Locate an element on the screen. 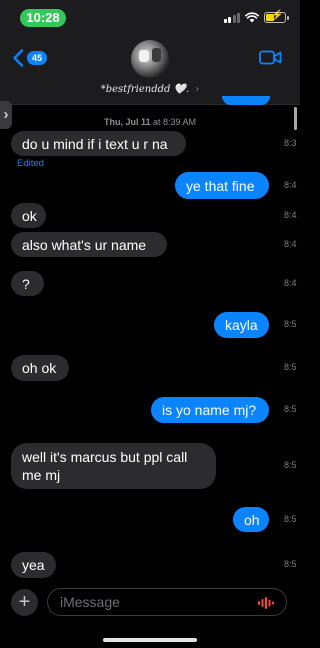  date-label: Thu, Jul 11 is located at coordinates (127, 122).